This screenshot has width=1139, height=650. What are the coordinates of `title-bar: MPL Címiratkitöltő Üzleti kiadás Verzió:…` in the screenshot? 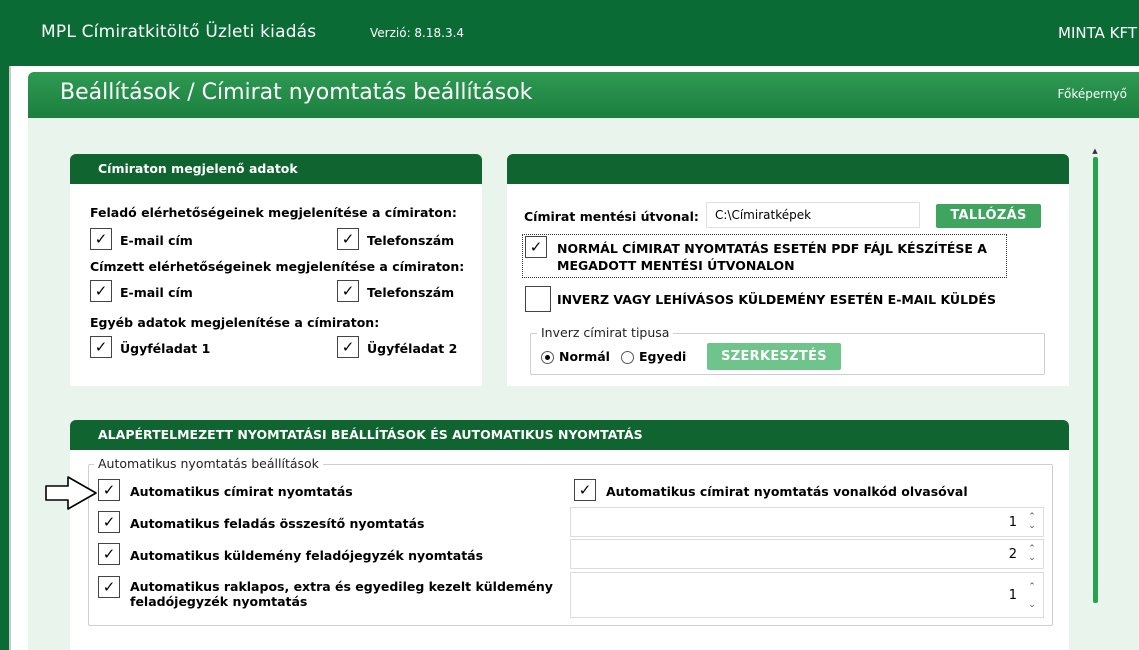 It's located at (569, 33).